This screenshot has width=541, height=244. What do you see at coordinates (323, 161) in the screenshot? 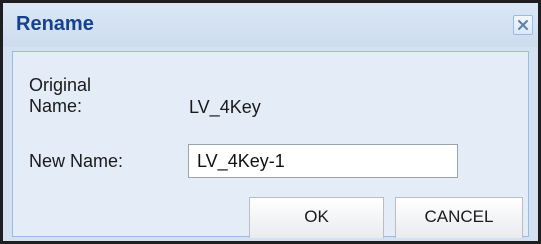
I see `new-name-input` at bounding box center [323, 161].